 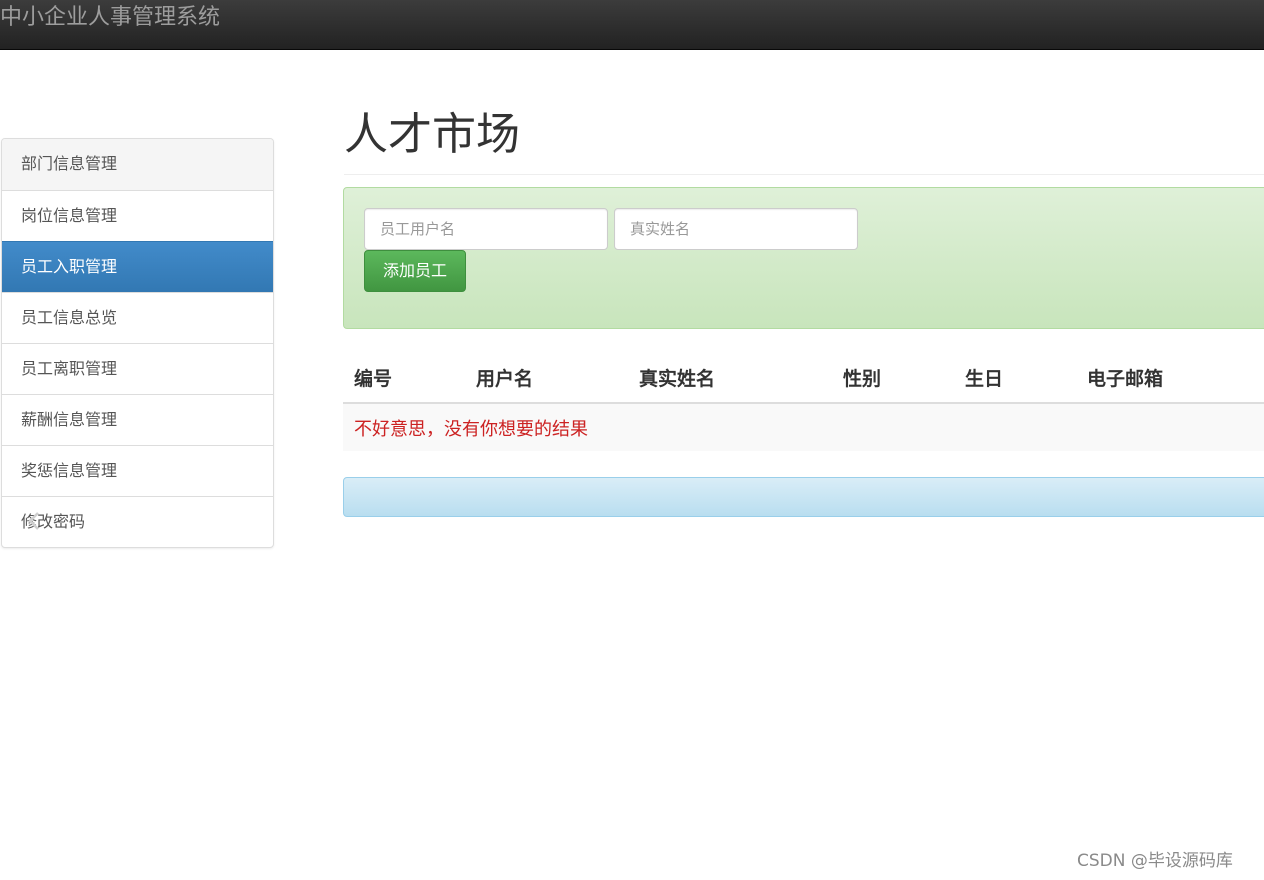 I want to click on add-employee-button: 添加员工, so click(x=415, y=271).